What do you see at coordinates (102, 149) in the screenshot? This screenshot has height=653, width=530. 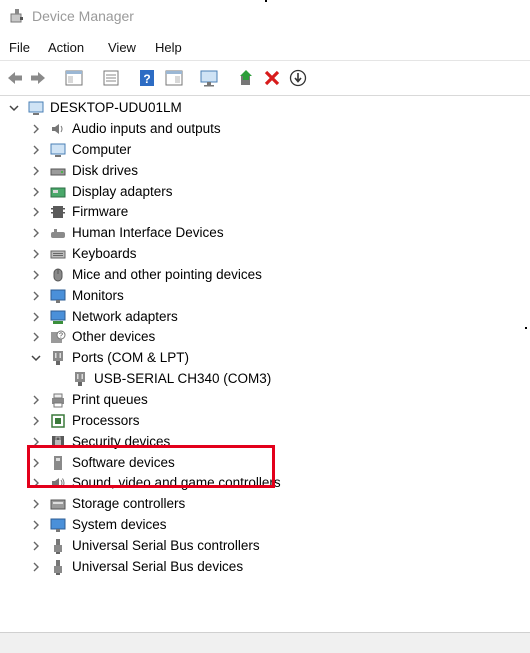 I see `tree-item-label: Computer` at bounding box center [102, 149].